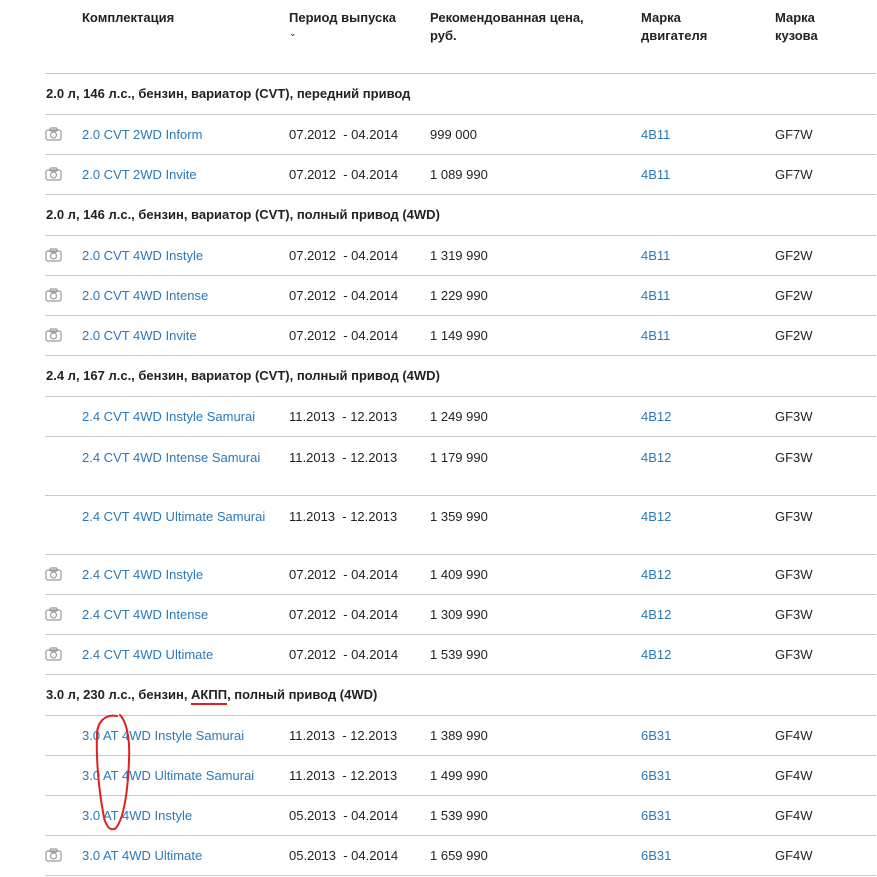 The width and height of the screenshot is (877, 877). I want to click on price-cell: 1 309 990, so click(459, 614).